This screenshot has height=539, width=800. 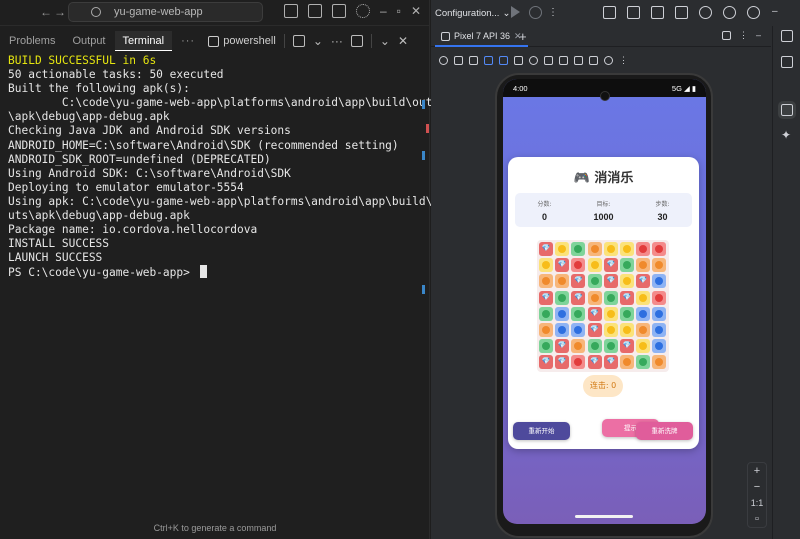 What do you see at coordinates (753, 12) in the screenshot?
I see `account-avatar-icon` at bounding box center [753, 12].